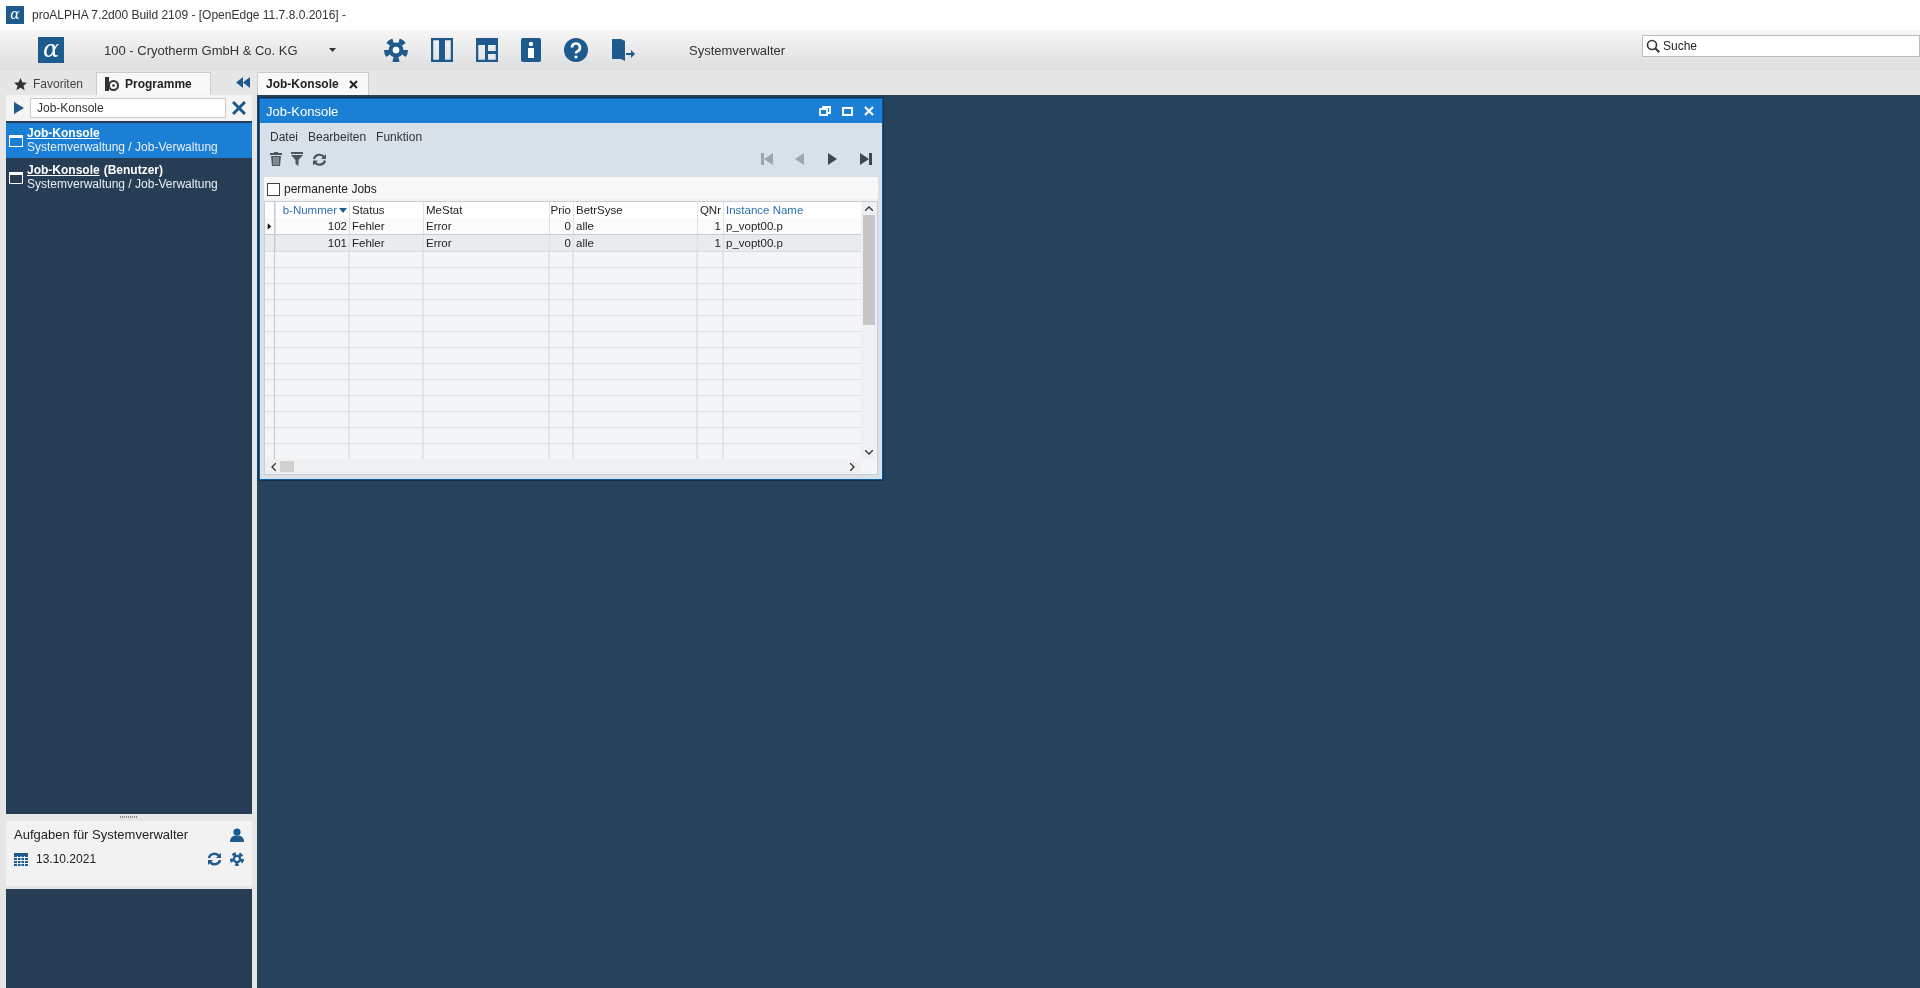 Image resolution: width=1920 pixels, height=988 pixels. Describe the element at coordinates (531, 50) in the screenshot. I see `info-icon` at that location.